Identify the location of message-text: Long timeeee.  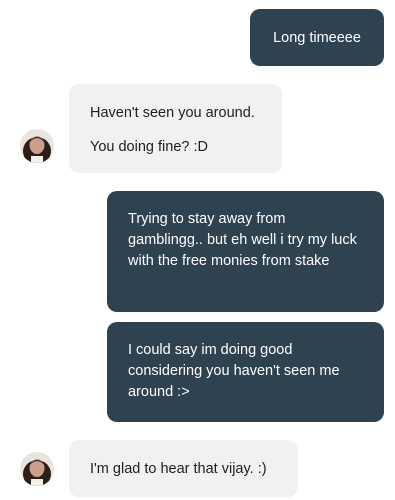
(317, 38).